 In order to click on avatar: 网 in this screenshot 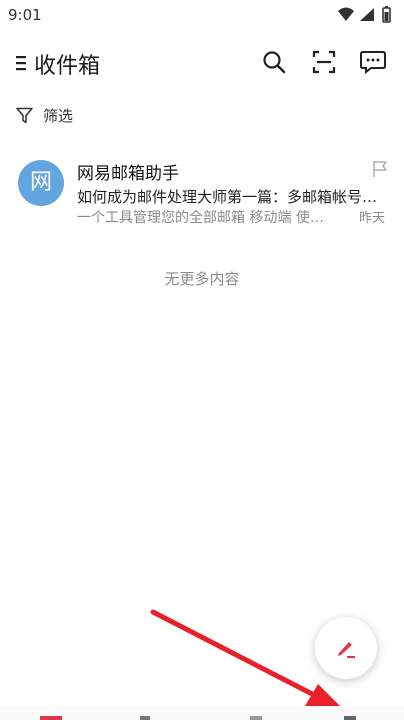, I will do `click(41, 183)`.